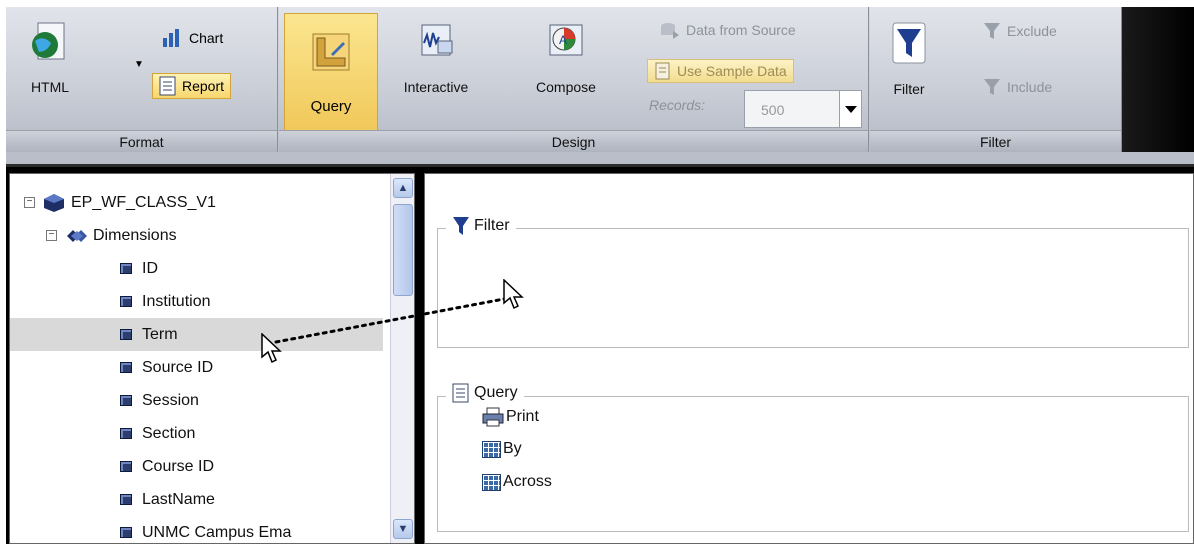 The width and height of the screenshot is (1194, 544). I want to click on tree-field-id: ID, so click(139, 268).